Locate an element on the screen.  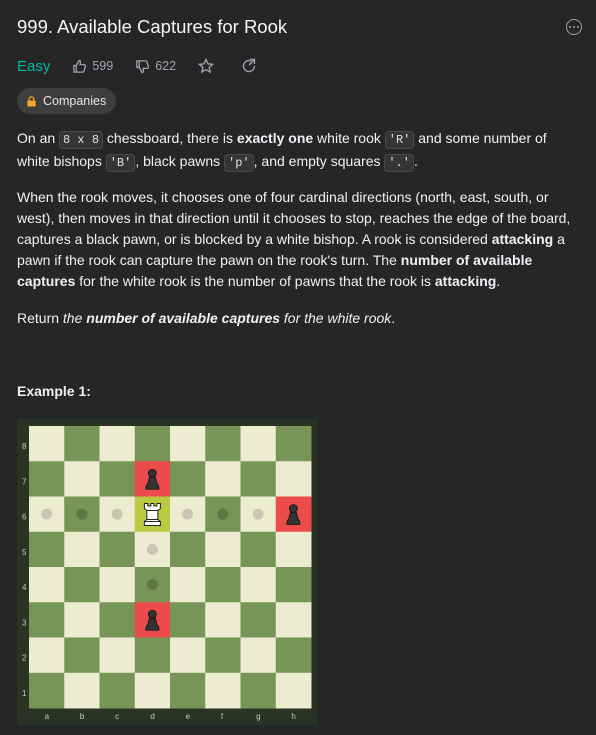
file-label: e is located at coordinates (188, 716).